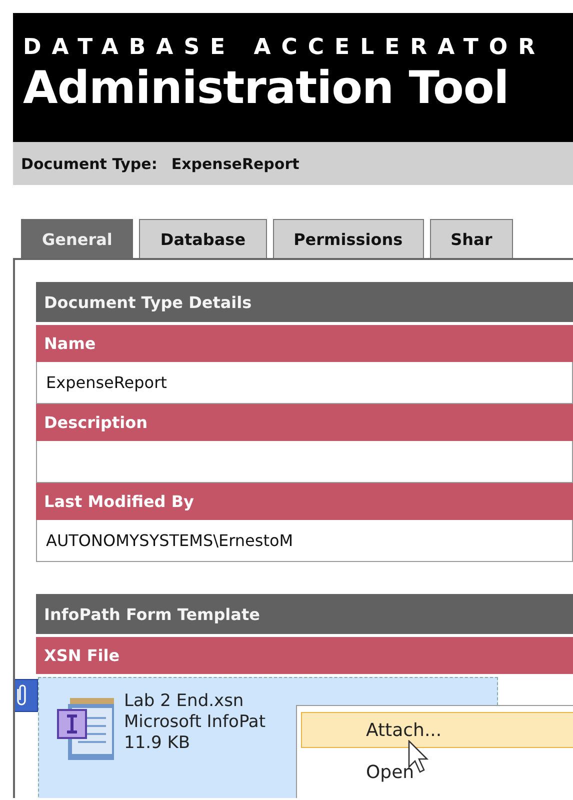 Image resolution: width=573 pixels, height=800 pixels. I want to click on section-header: Document Type Details, so click(304, 303).